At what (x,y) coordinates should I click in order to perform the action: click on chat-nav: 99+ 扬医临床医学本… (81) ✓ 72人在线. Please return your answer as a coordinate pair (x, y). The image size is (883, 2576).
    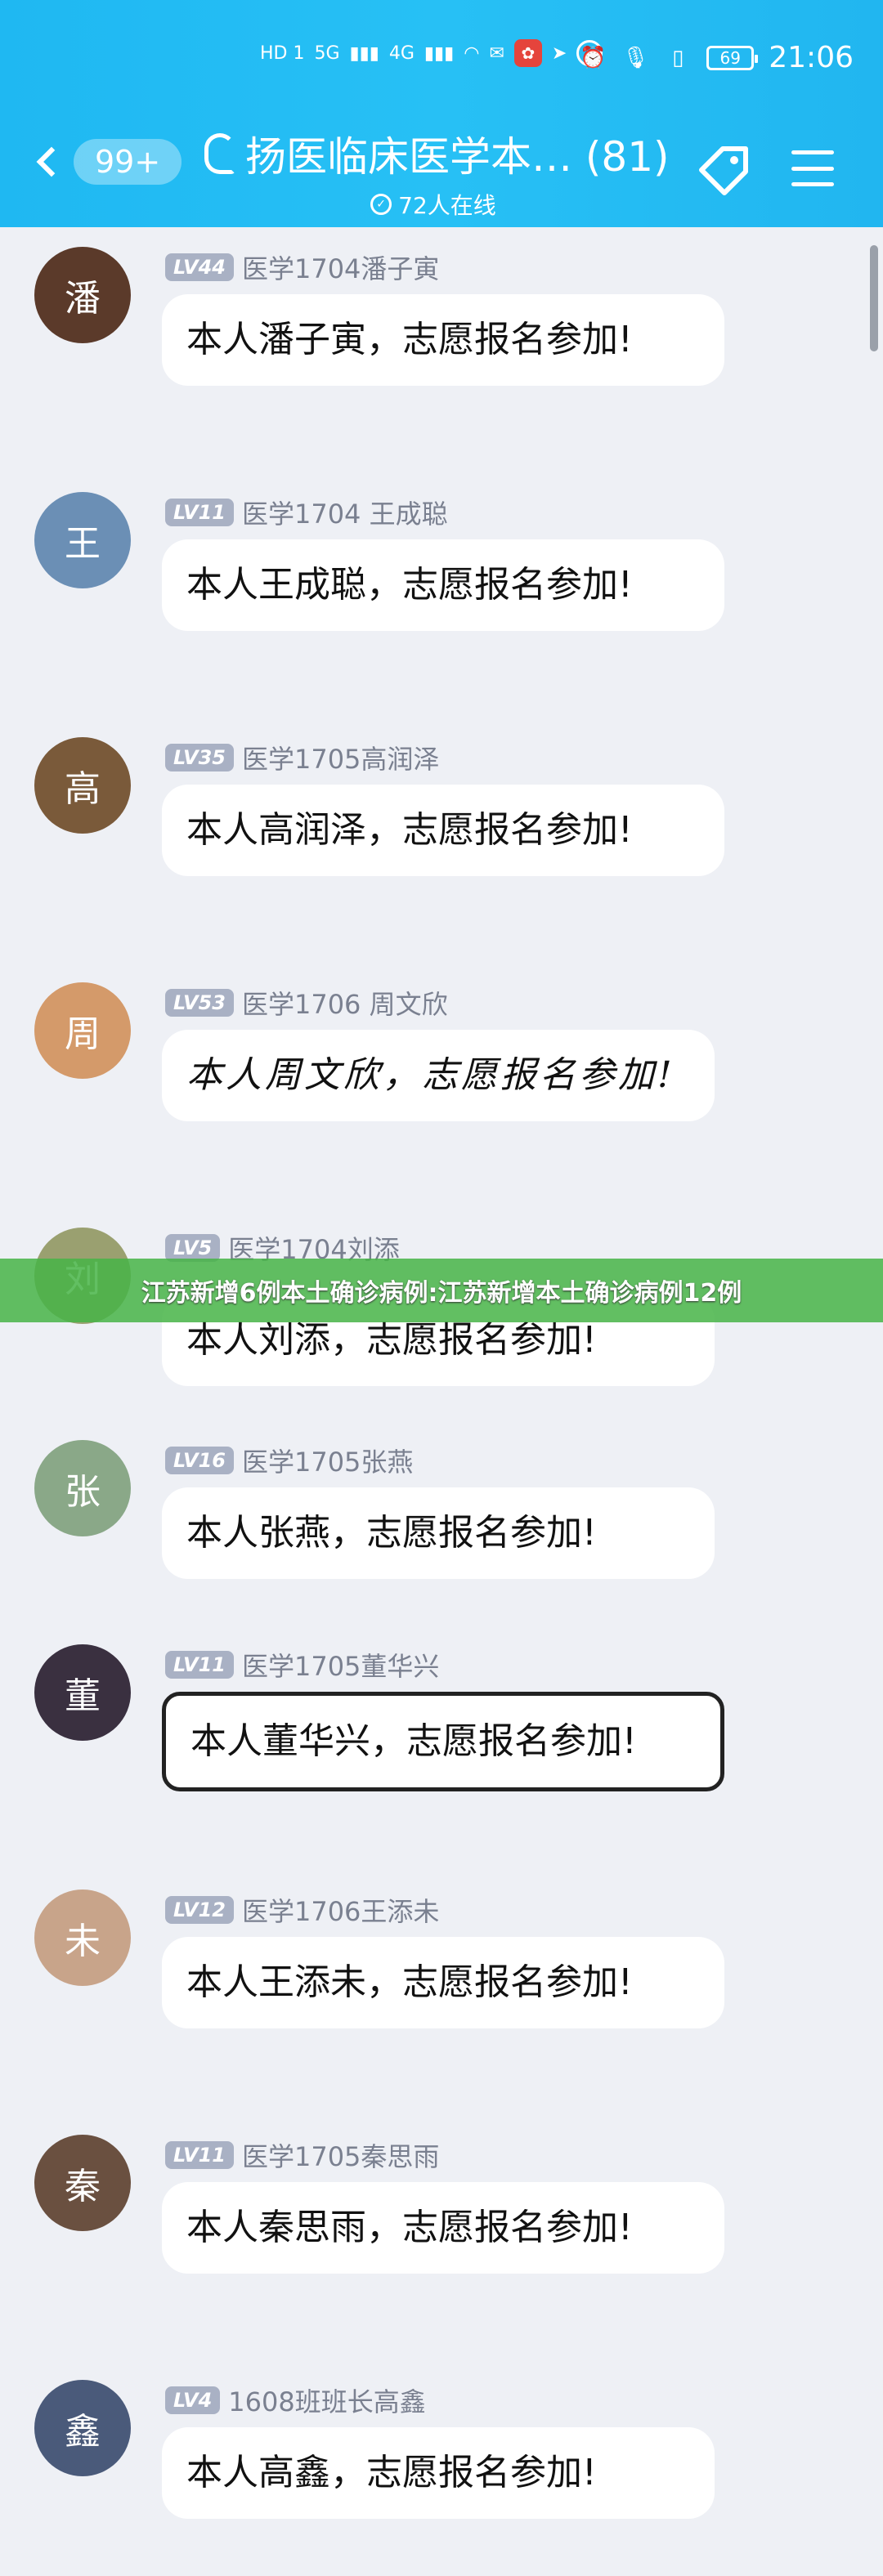
    Looking at the image, I should click on (441, 170).